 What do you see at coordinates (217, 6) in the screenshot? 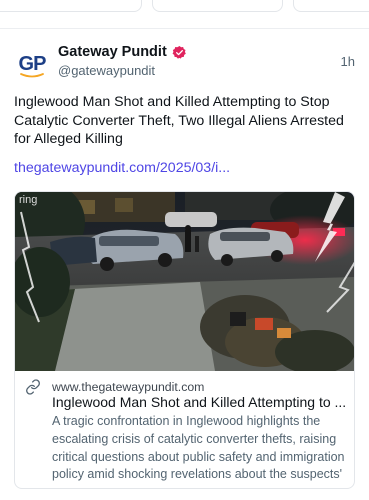
I see `tab-active` at bounding box center [217, 6].